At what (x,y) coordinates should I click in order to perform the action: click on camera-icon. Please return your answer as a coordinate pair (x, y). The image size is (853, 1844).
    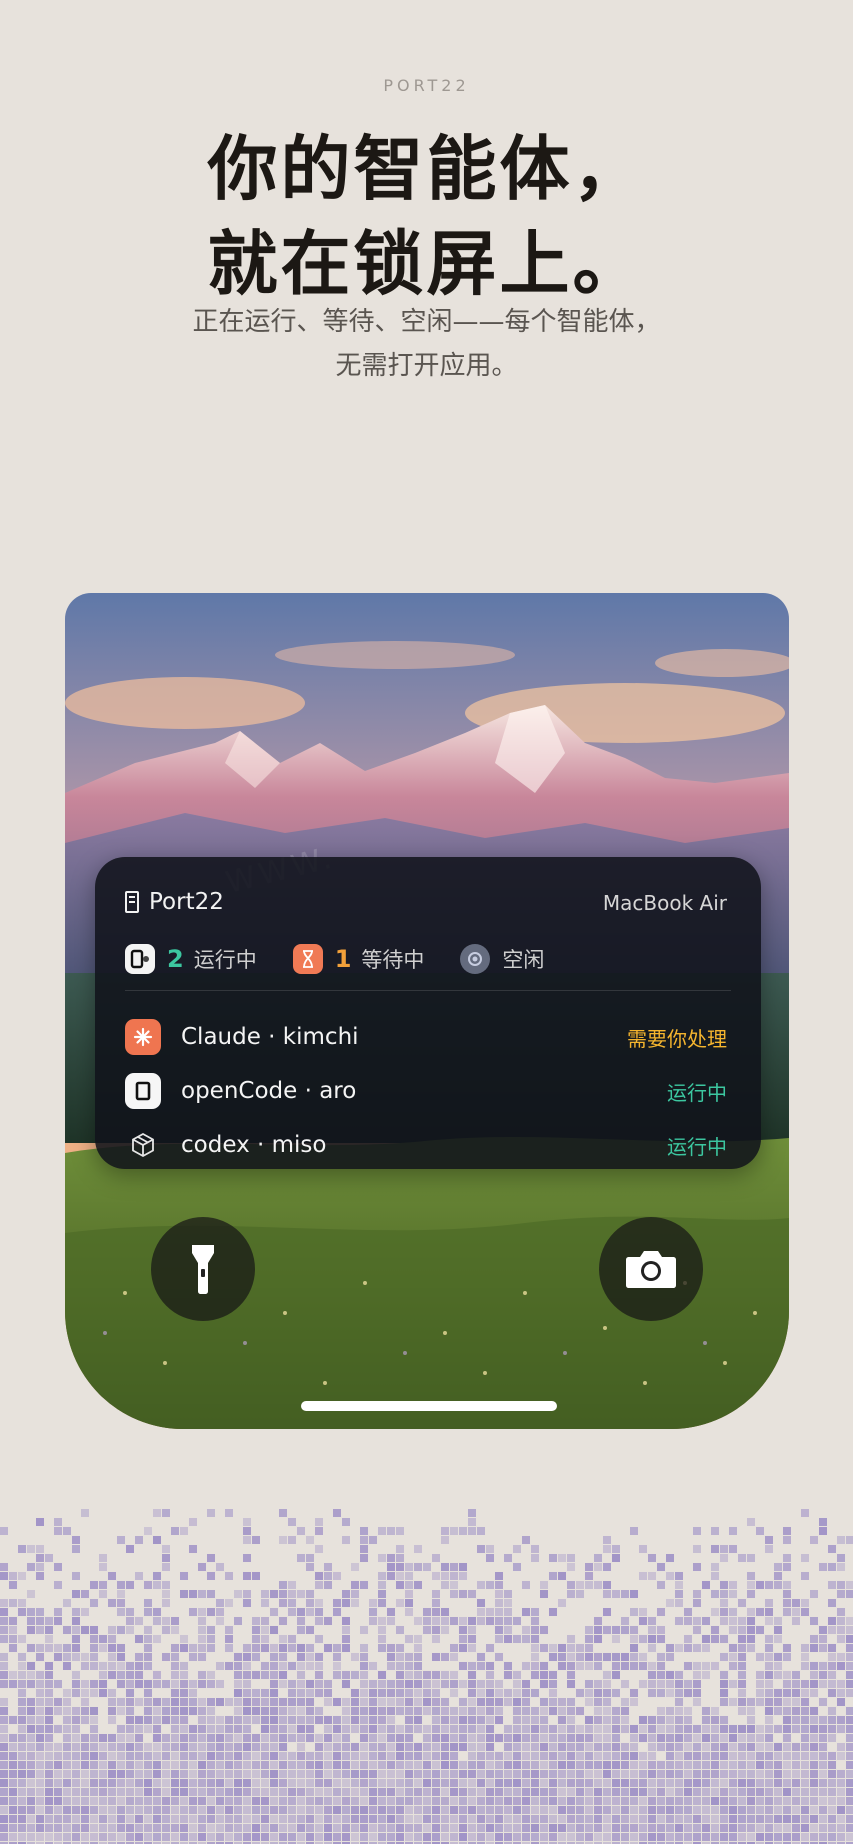
    Looking at the image, I should click on (651, 1269).